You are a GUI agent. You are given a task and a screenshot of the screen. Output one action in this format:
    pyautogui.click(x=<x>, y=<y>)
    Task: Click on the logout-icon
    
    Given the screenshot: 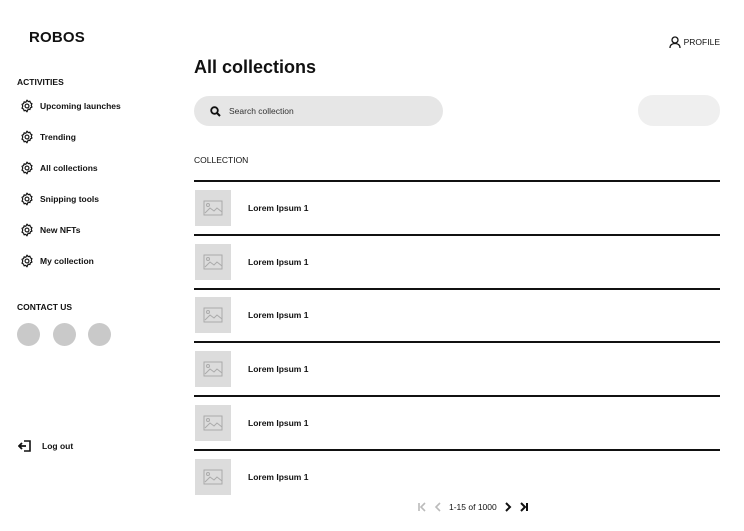 What is the action you would take?
    pyautogui.click(x=24, y=446)
    